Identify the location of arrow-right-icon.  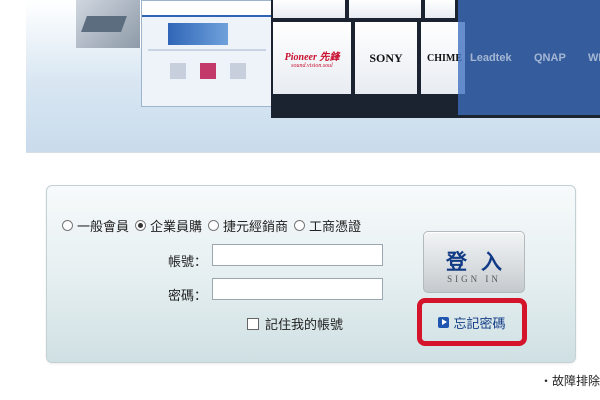
(444, 322).